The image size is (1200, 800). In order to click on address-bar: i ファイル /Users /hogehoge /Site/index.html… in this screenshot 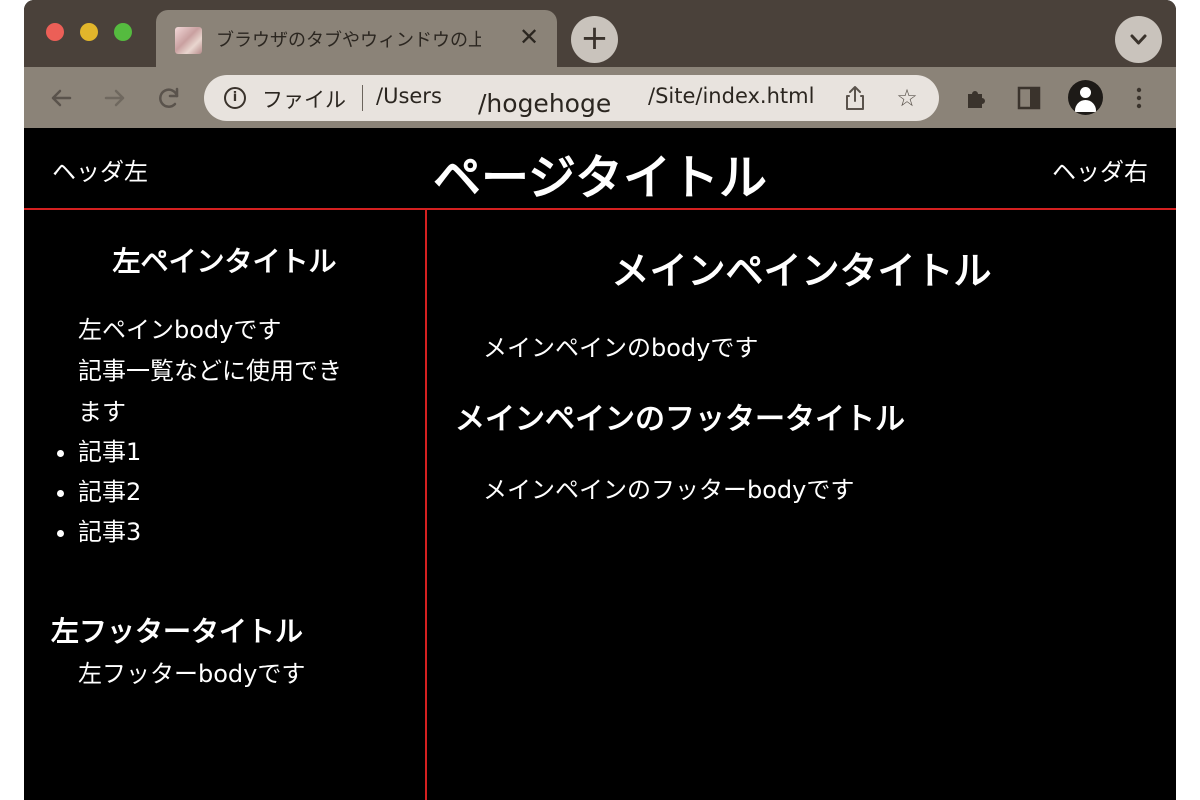, I will do `click(571, 98)`.